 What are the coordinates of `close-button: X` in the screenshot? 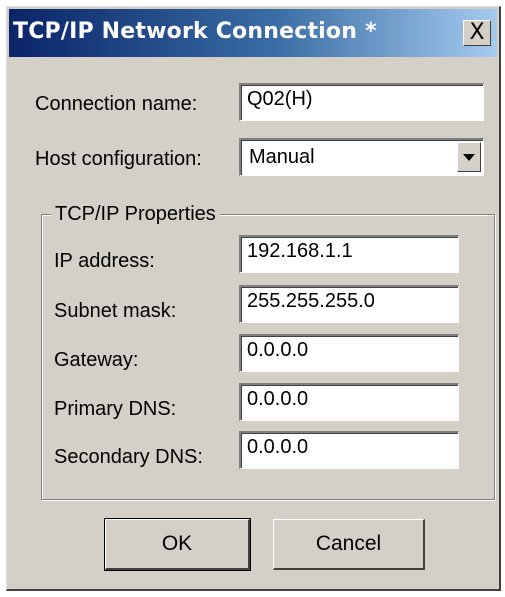 It's located at (477, 33).